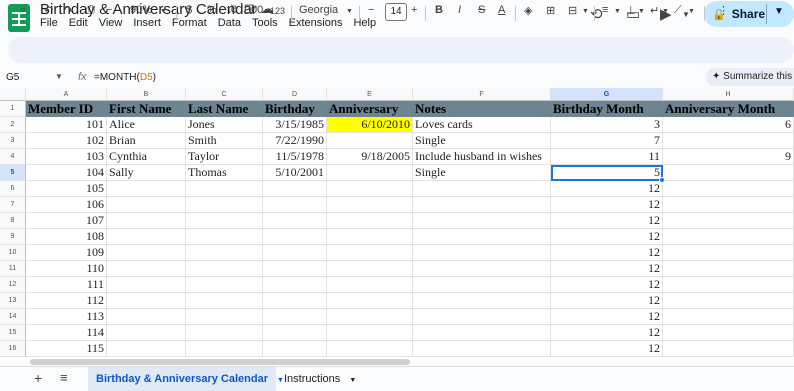  What do you see at coordinates (224, 125) in the screenshot?
I see `table-cell: Jones` at bounding box center [224, 125].